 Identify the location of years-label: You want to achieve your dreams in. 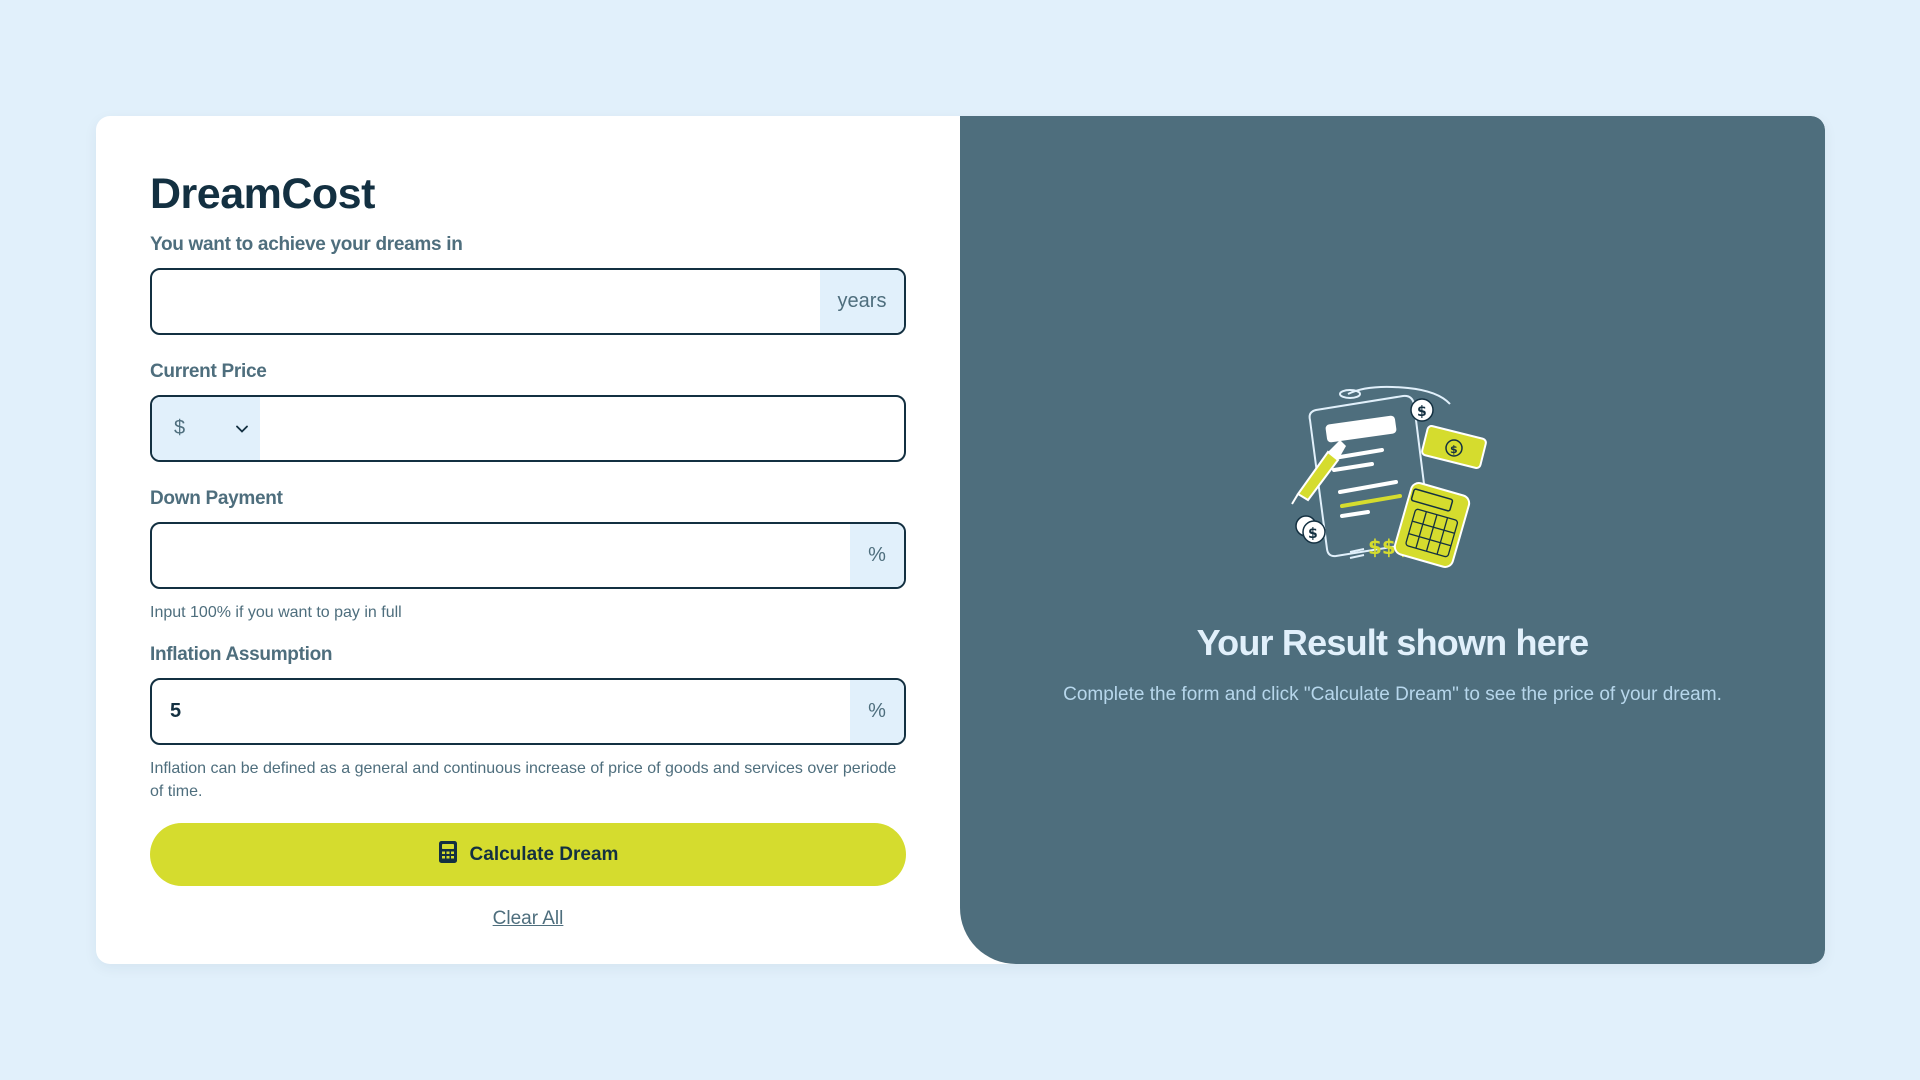
(306, 244).